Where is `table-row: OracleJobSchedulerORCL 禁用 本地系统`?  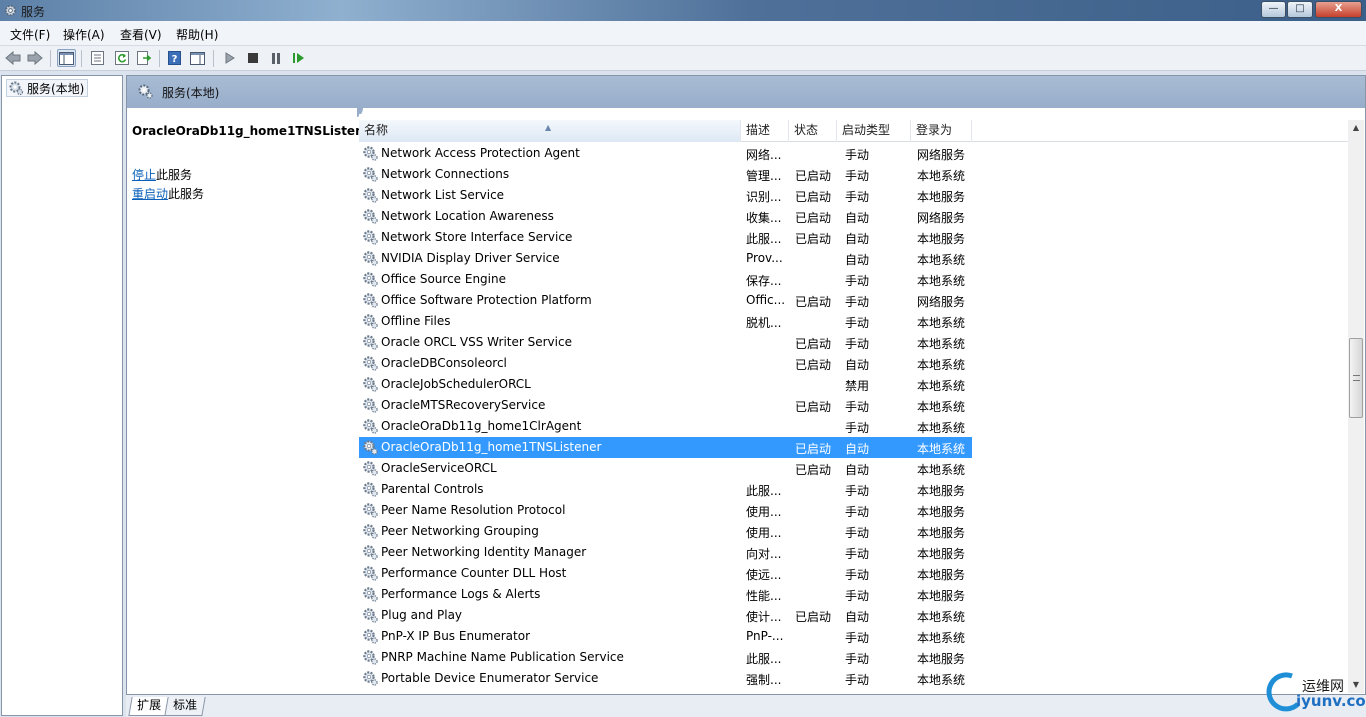
table-row: OracleJobSchedulerORCL 禁用 本地系统 is located at coordinates (665, 384).